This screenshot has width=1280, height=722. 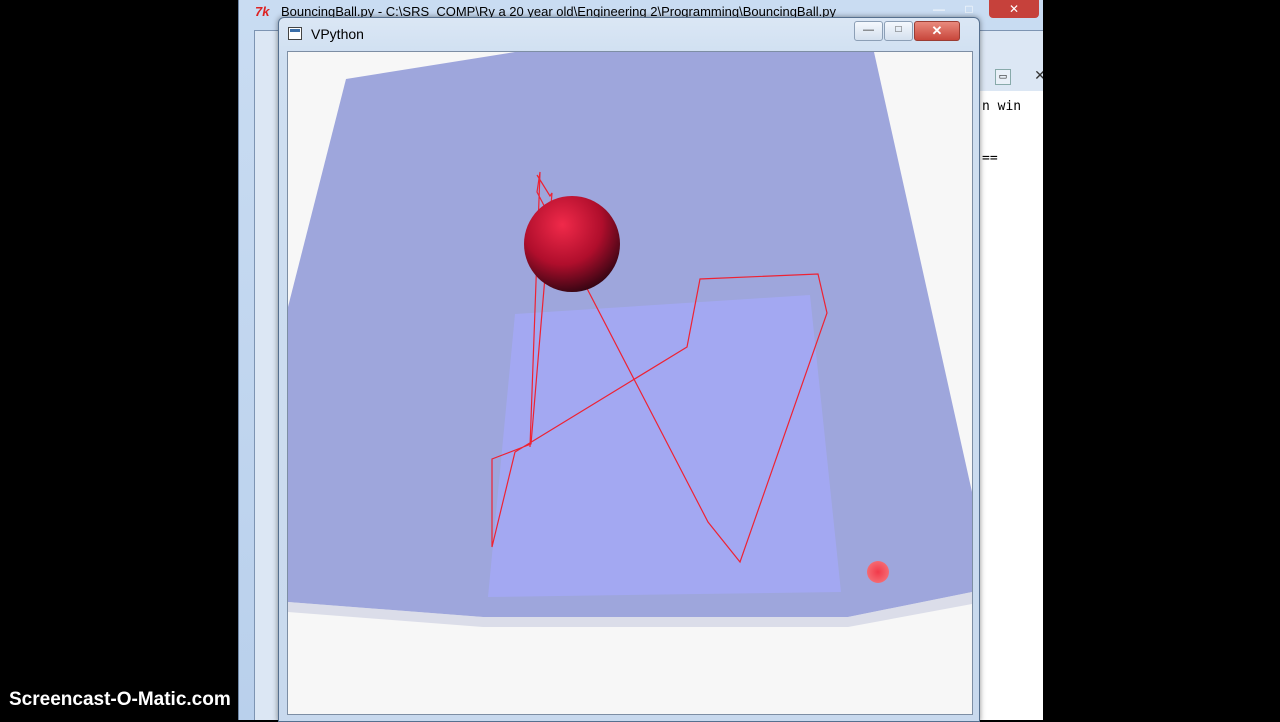 I want to click on editor-text-area: n win ==, so click(x=1011, y=405).